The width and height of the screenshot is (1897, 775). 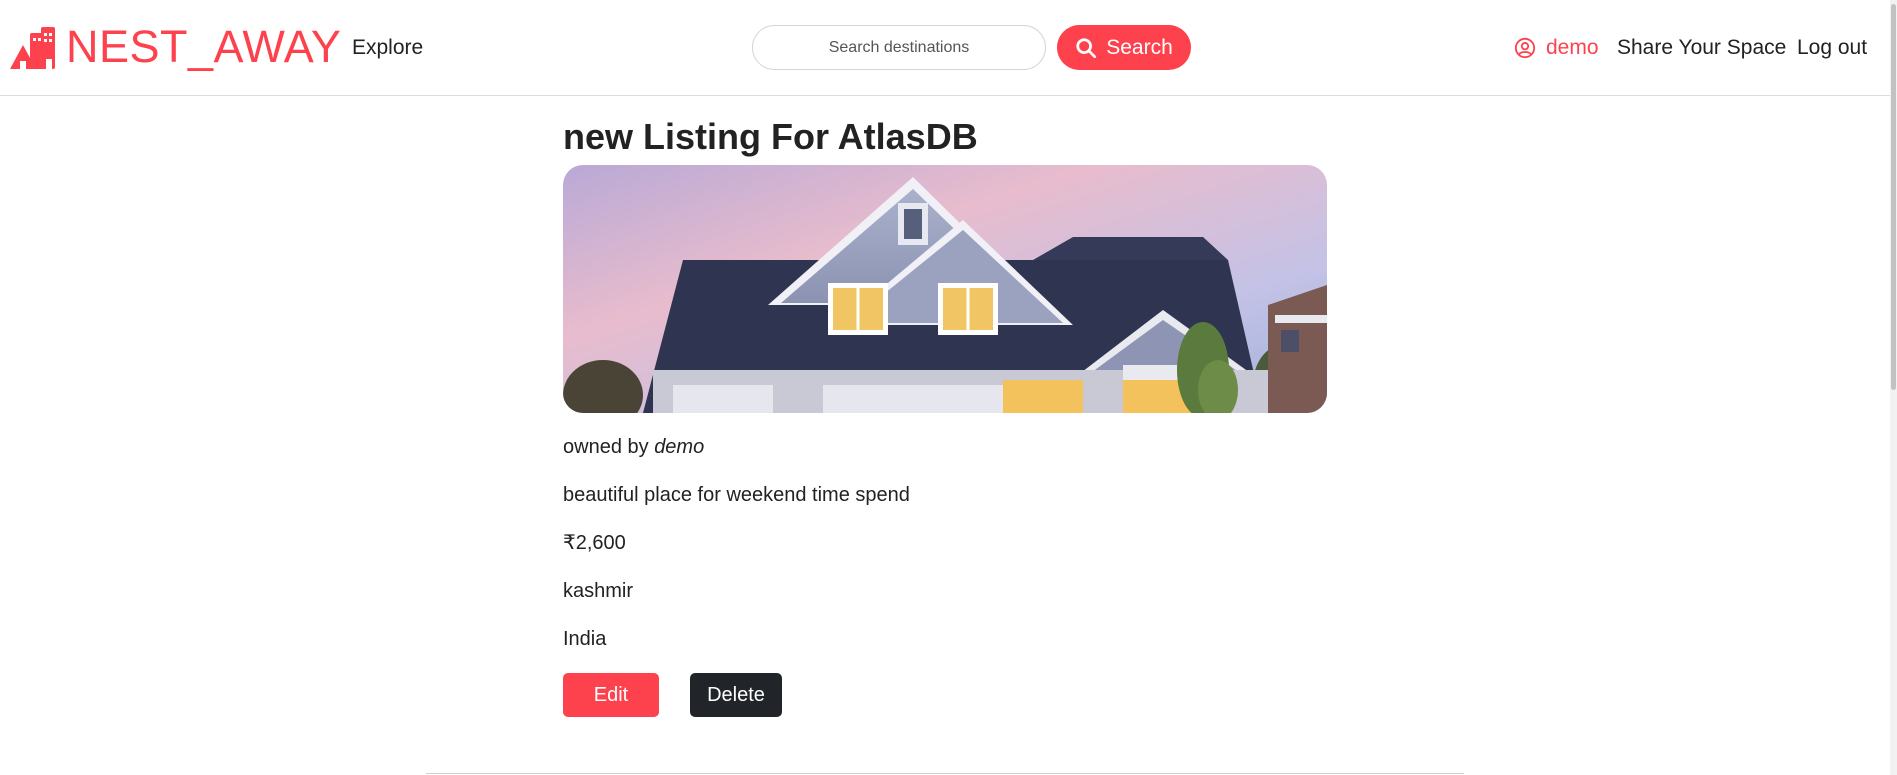 I want to click on owner-name: demo, so click(x=679, y=447).